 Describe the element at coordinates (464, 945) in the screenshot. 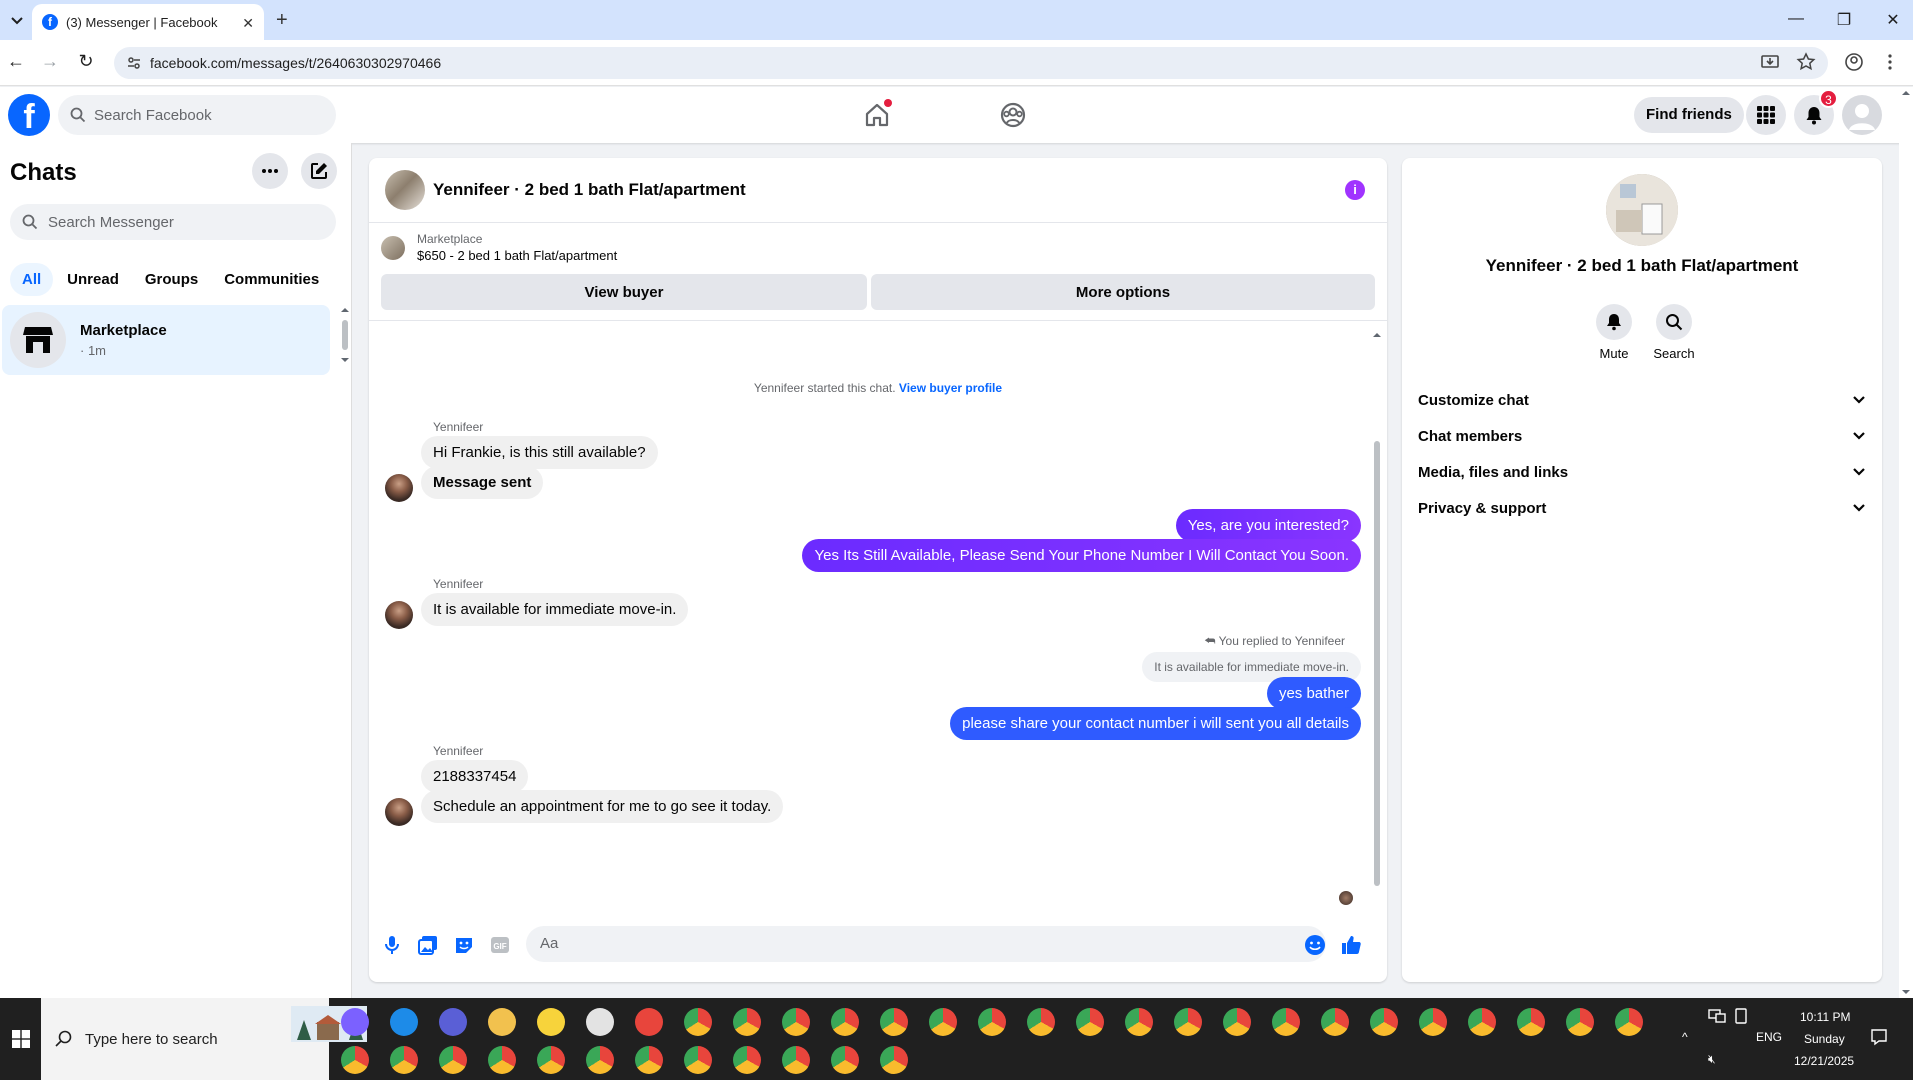

I see `sticker-icon` at that location.